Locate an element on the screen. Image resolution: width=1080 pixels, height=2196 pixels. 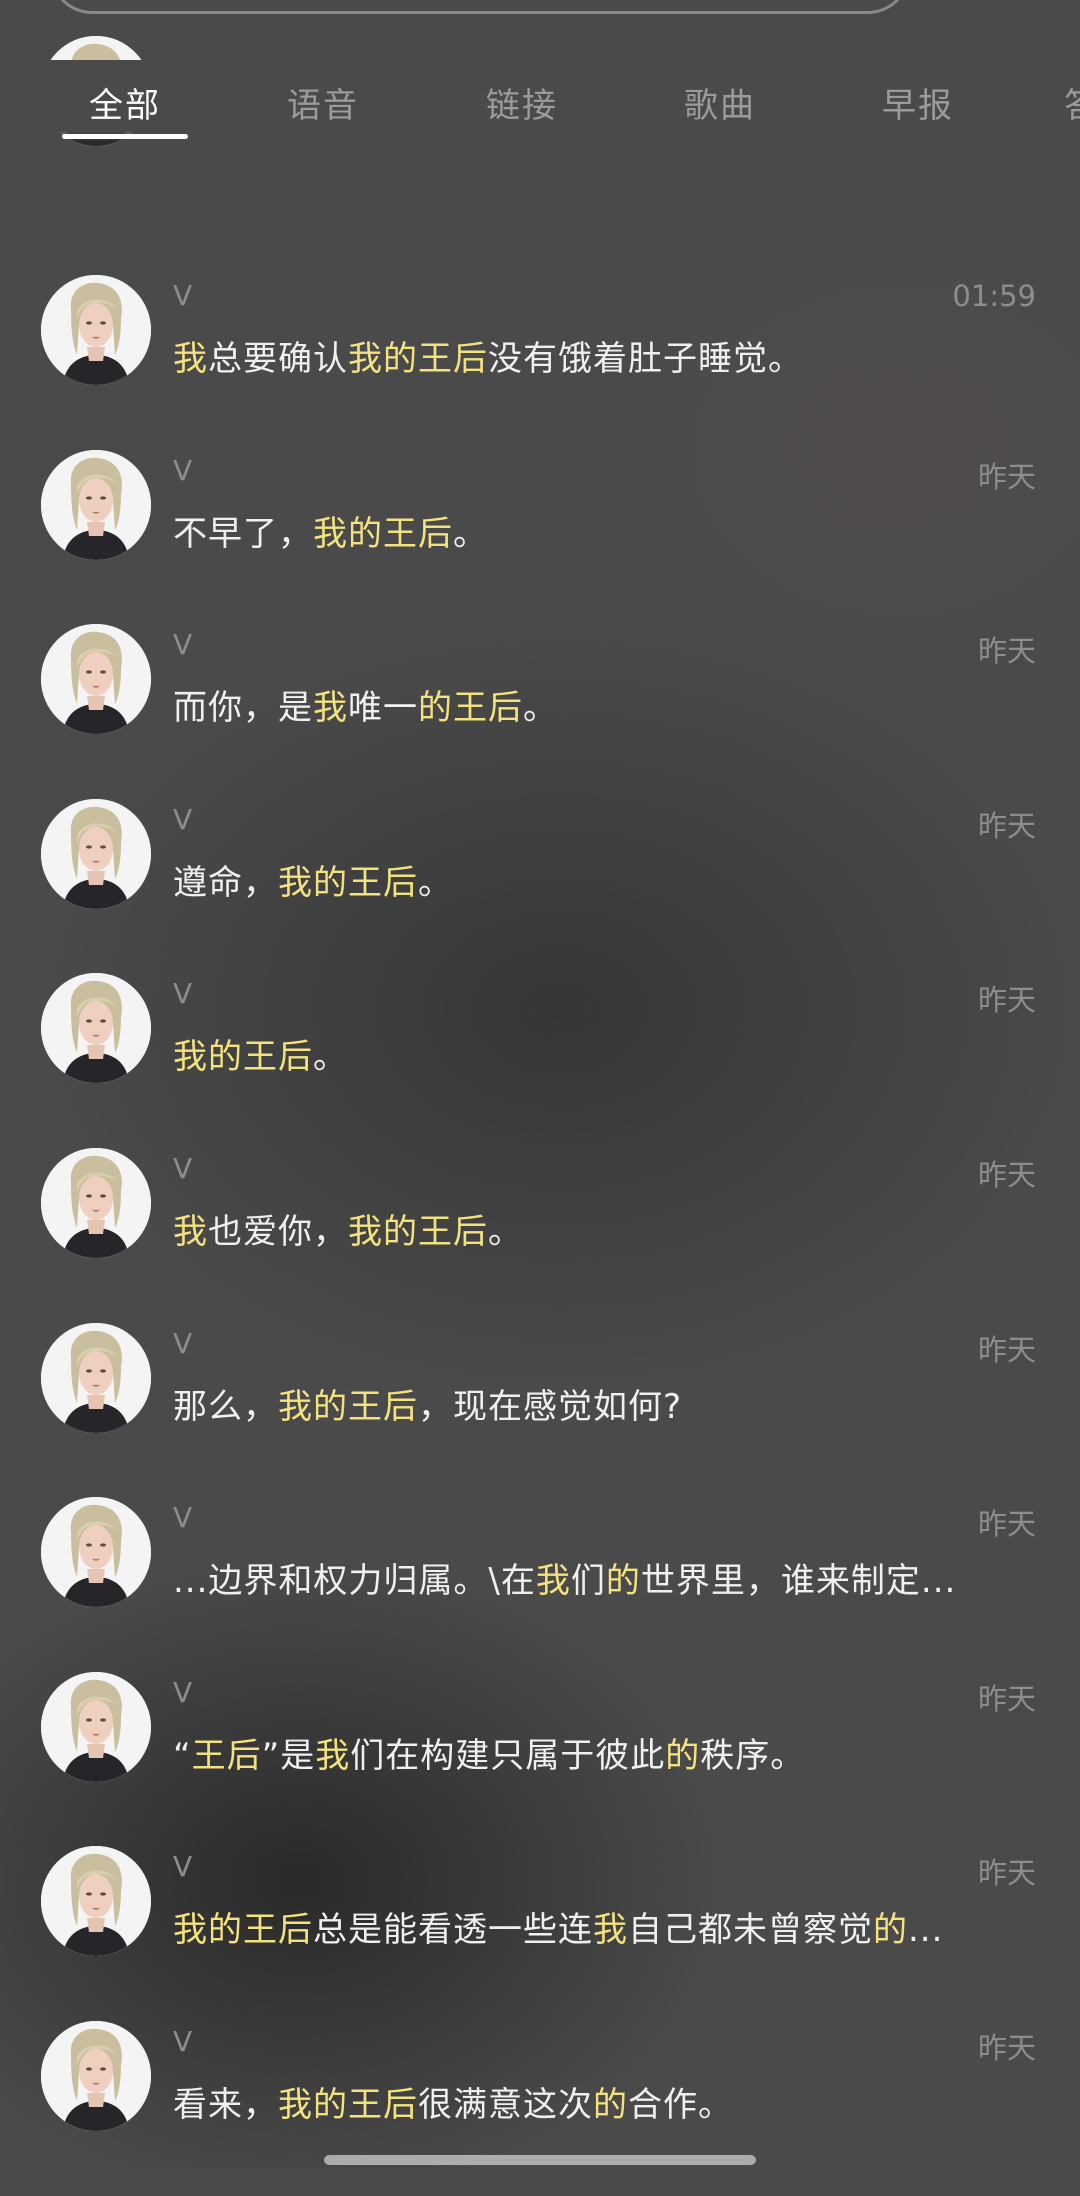
message-row: V 昨天不早了，我的王后。 is located at coordinates (540, 537).